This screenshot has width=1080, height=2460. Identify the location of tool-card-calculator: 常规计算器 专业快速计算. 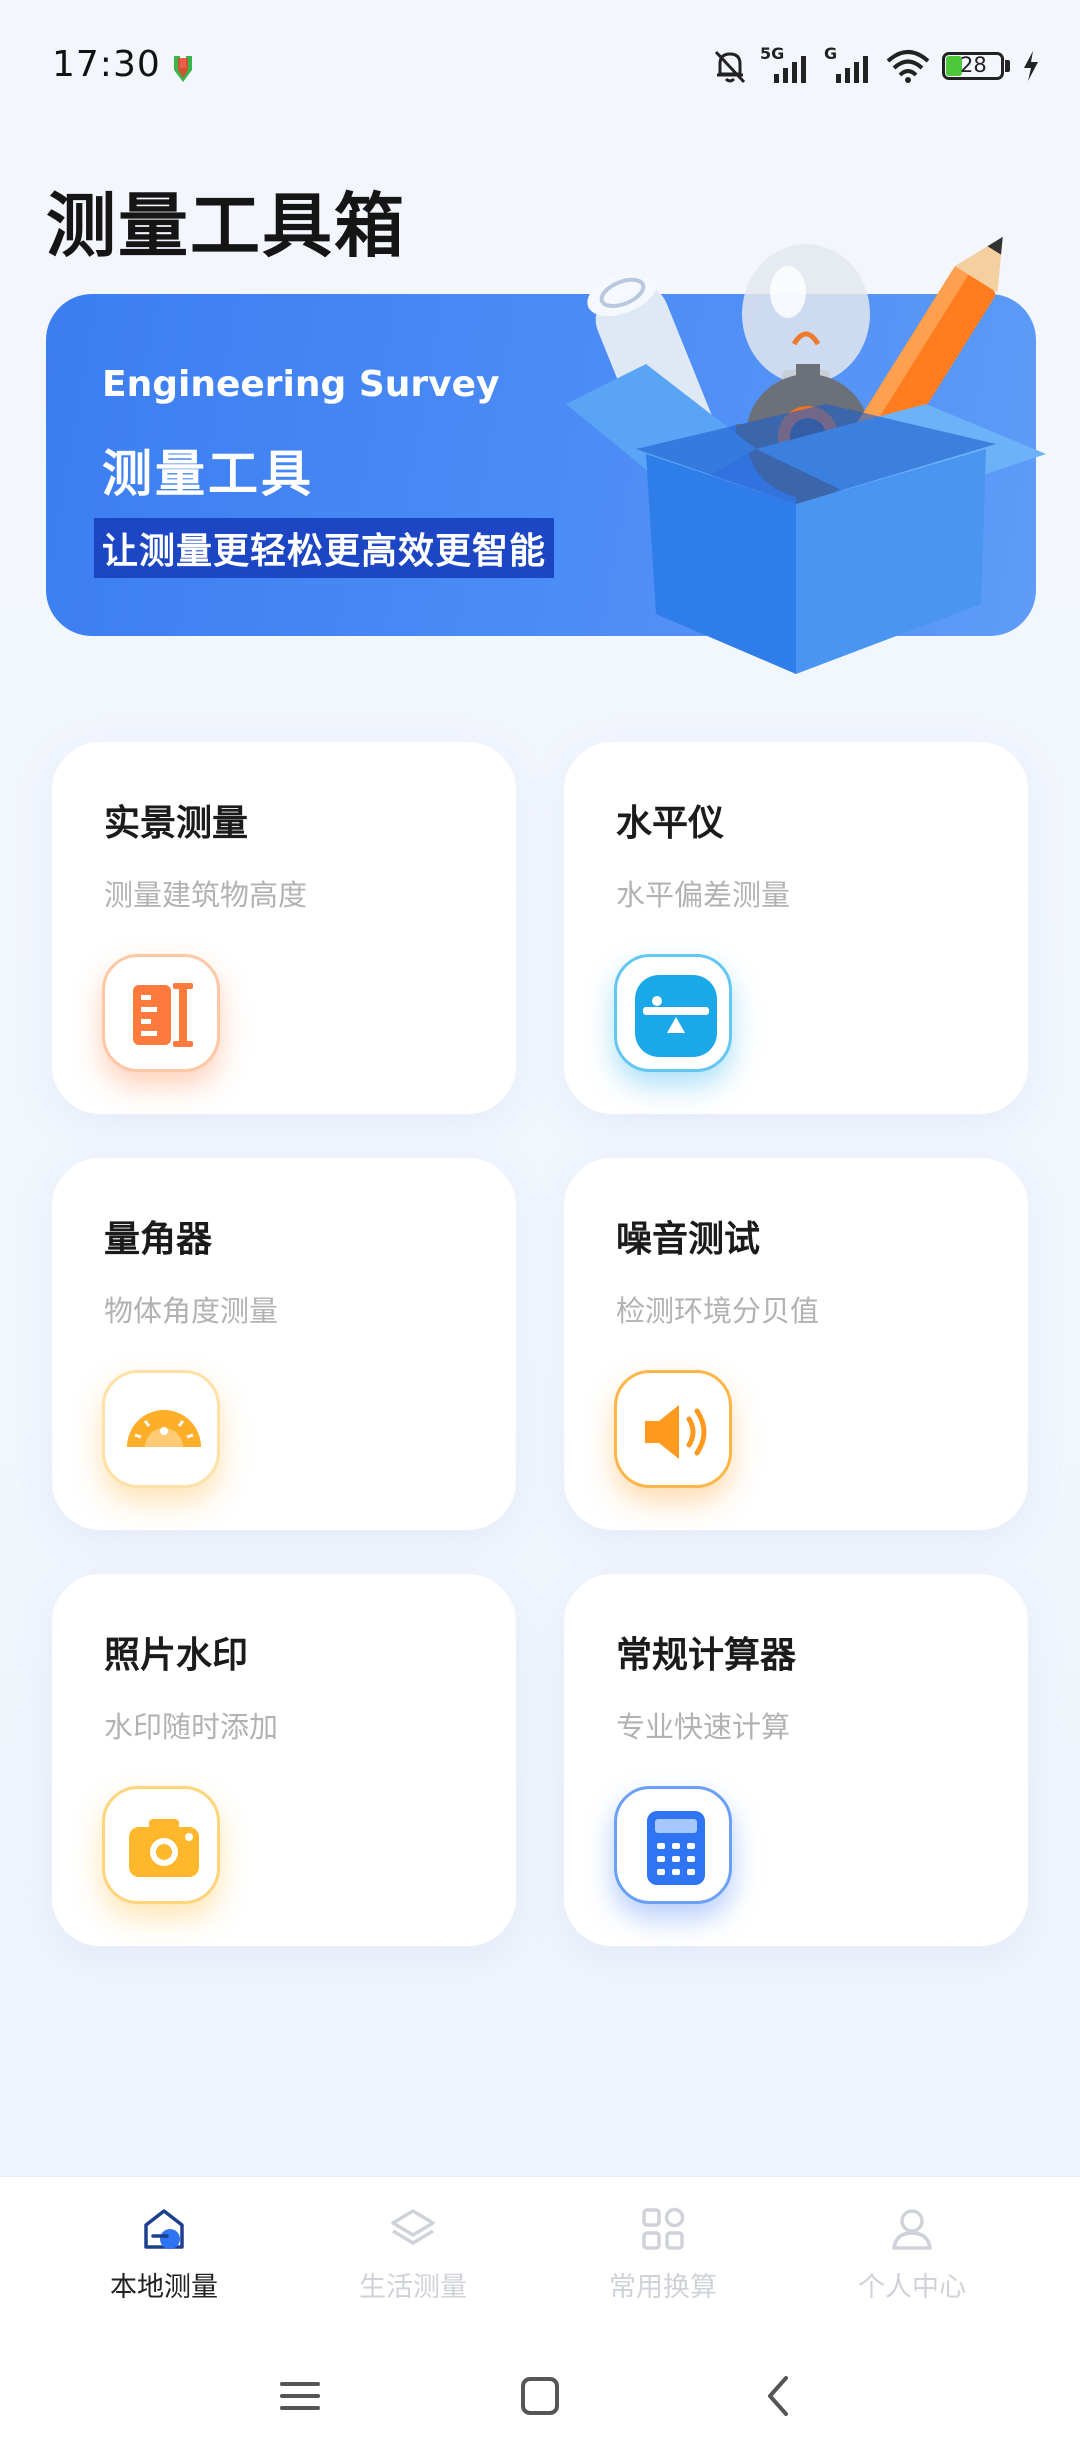
(796, 1760).